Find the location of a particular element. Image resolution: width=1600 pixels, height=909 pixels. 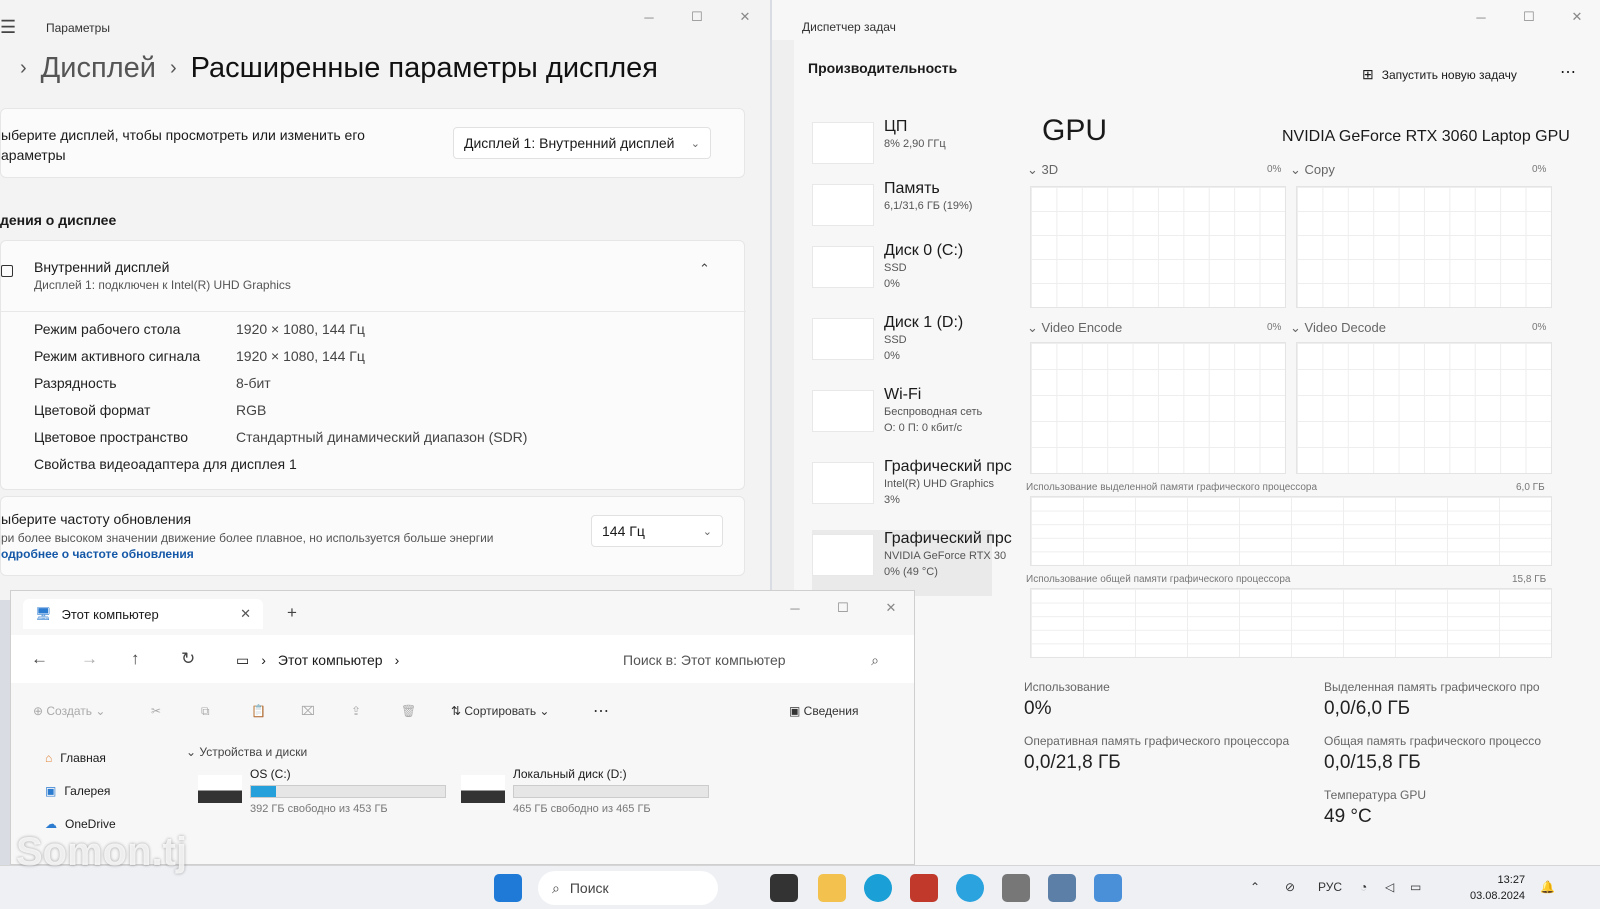

path-box: ▭ › Этот компьютер › is located at coordinates (431, 660).